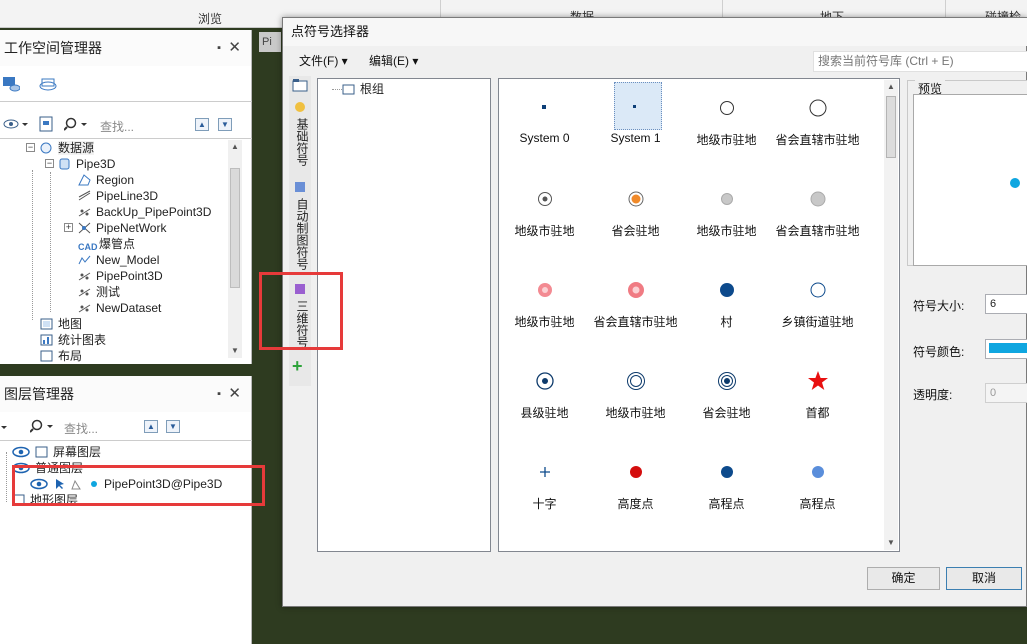 The width and height of the screenshot is (1027, 644). What do you see at coordinates (125, 48) in the screenshot?
I see `workspace-manager-header: 工作空间管理器 ▪ ✕` at bounding box center [125, 48].